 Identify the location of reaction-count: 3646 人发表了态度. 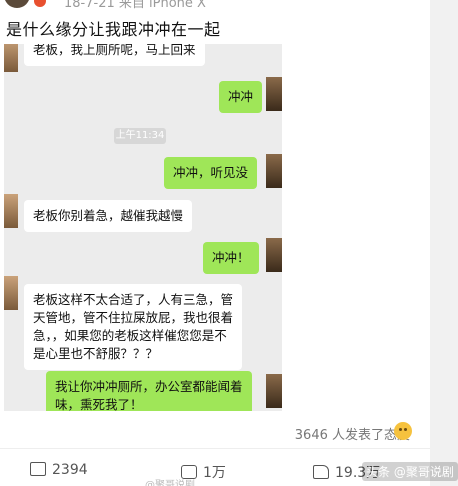
(352, 433).